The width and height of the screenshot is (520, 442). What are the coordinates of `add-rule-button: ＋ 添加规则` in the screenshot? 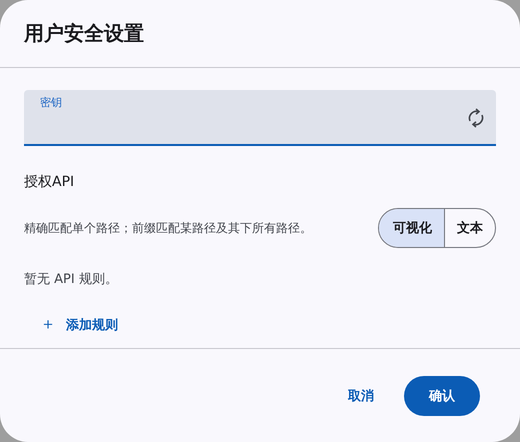 It's located at (79, 324).